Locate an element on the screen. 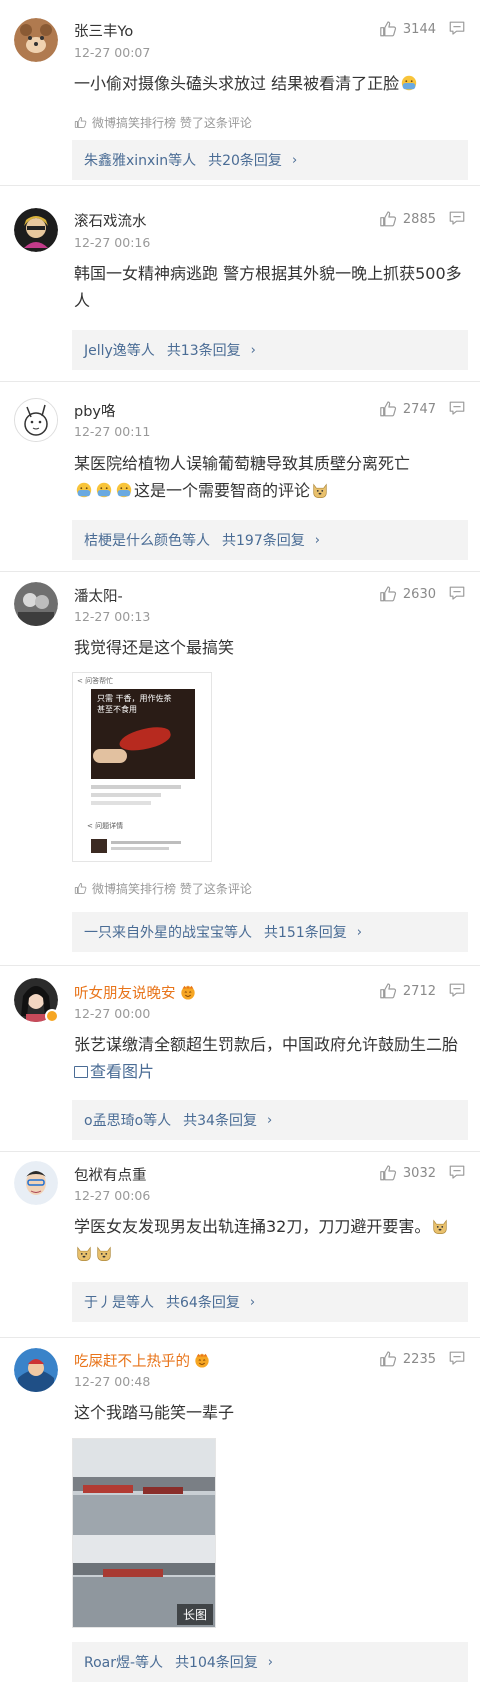 This screenshot has width=480, height=1692. reply-from: 于丿是等人 is located at coordinates (119, 1303).